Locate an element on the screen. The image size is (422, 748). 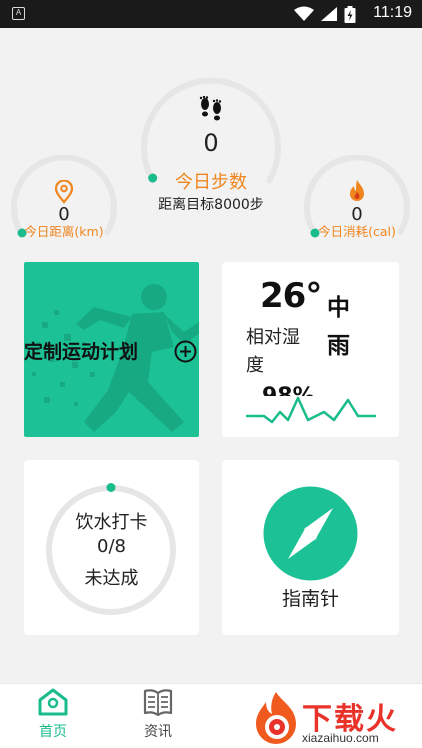
app-notification-icon: A is located at coordinates (18, 13).